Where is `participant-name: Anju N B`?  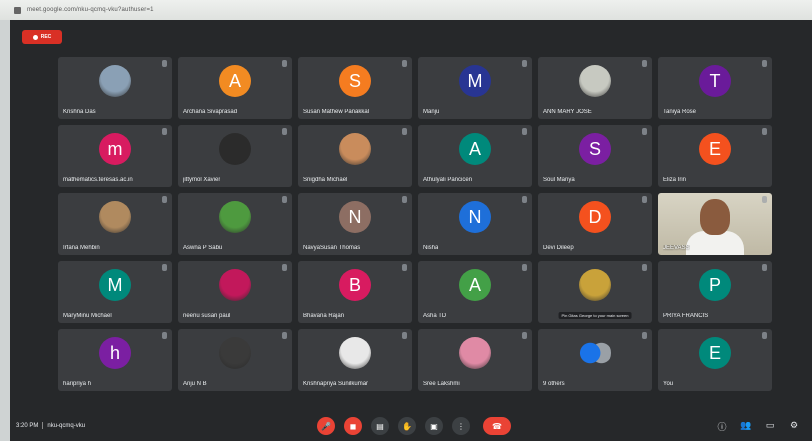
participant-name: Anju N B is located at coordinates (195, 384).